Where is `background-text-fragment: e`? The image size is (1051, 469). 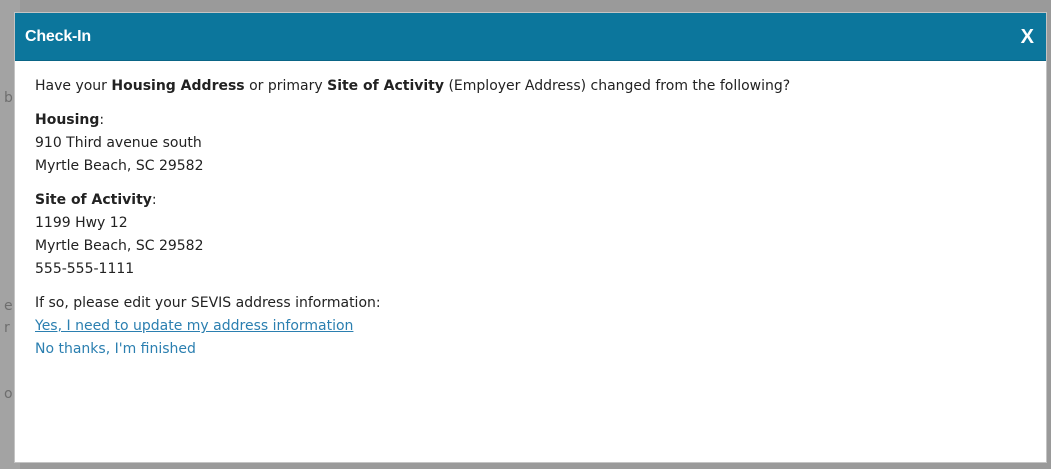 background-text-fragment: e is located at coordinates (8, 306).